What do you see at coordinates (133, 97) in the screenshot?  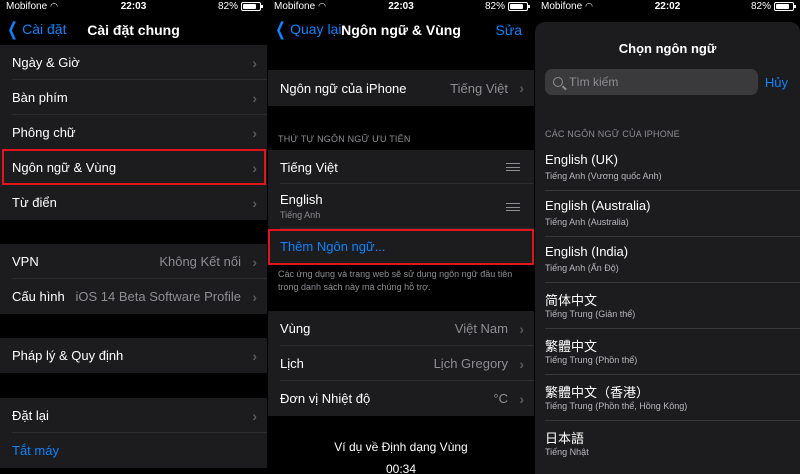 I see `row-keyboard: Bàn phím ›` at bounding box center [133, 97].